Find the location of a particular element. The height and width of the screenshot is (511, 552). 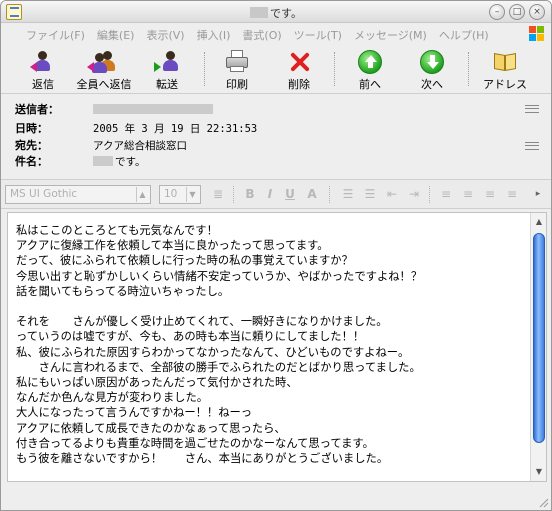

increase-indent-icon: ⇥ is located at coordinates (414, 194).